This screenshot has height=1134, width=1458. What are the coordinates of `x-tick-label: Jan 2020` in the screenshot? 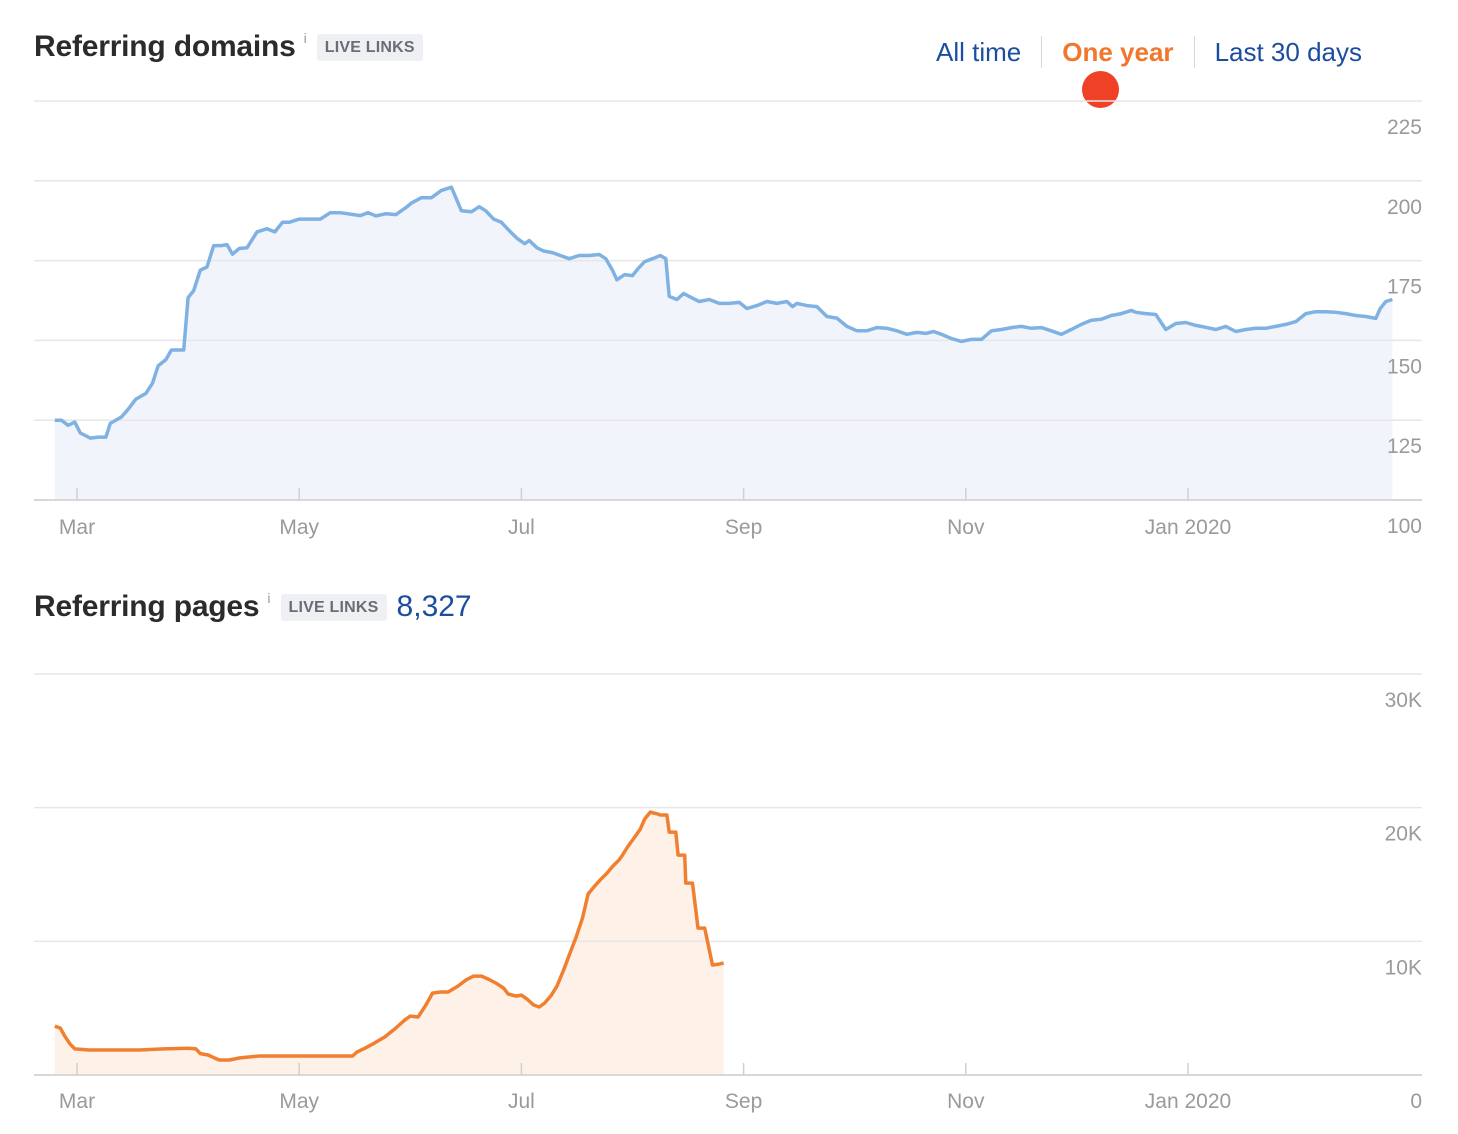 It's located at (1188, 1101).